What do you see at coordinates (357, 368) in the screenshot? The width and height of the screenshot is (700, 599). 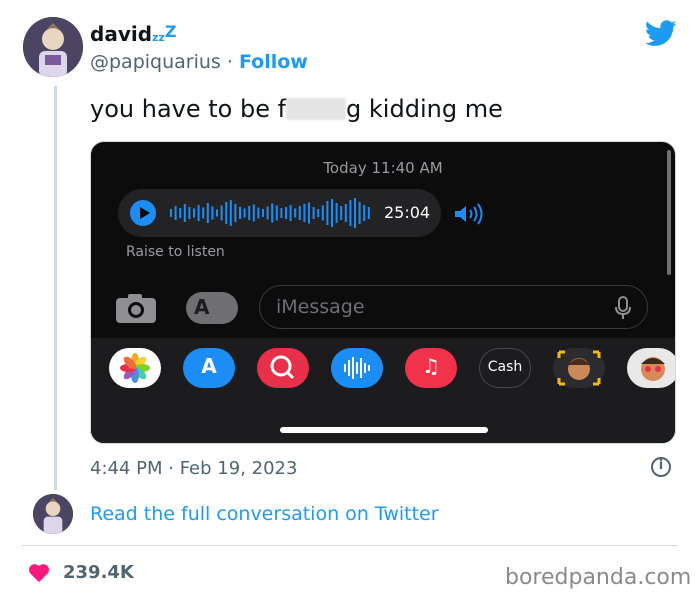 I see `audio-message-icon` at bounding box center [357, 368].